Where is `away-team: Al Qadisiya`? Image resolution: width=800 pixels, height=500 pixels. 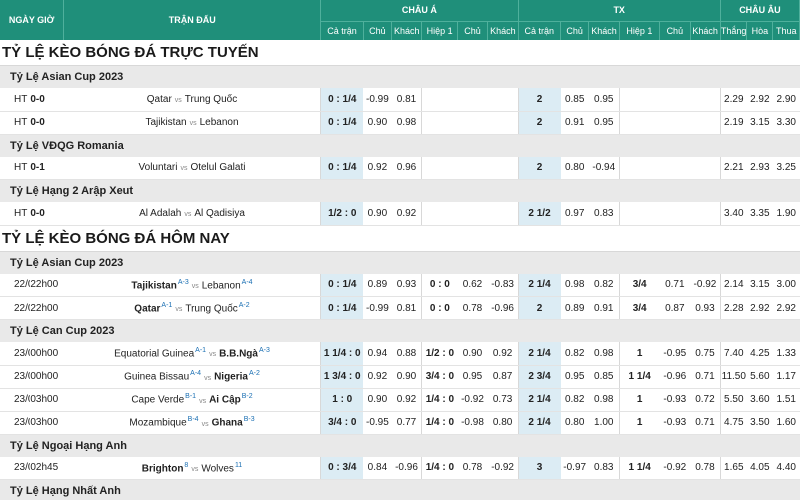 away-team: Al Qadisiya is located at coordinates (219, 213).